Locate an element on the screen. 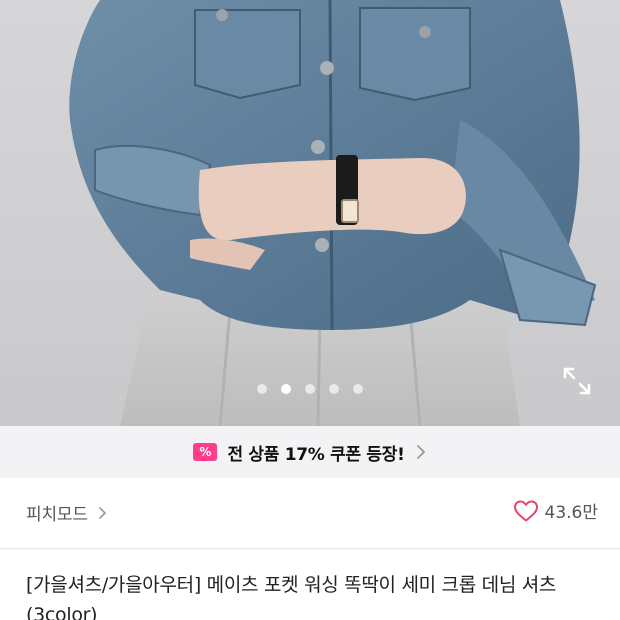  store-link: 피치모드 is located at coordinates (67, 512).